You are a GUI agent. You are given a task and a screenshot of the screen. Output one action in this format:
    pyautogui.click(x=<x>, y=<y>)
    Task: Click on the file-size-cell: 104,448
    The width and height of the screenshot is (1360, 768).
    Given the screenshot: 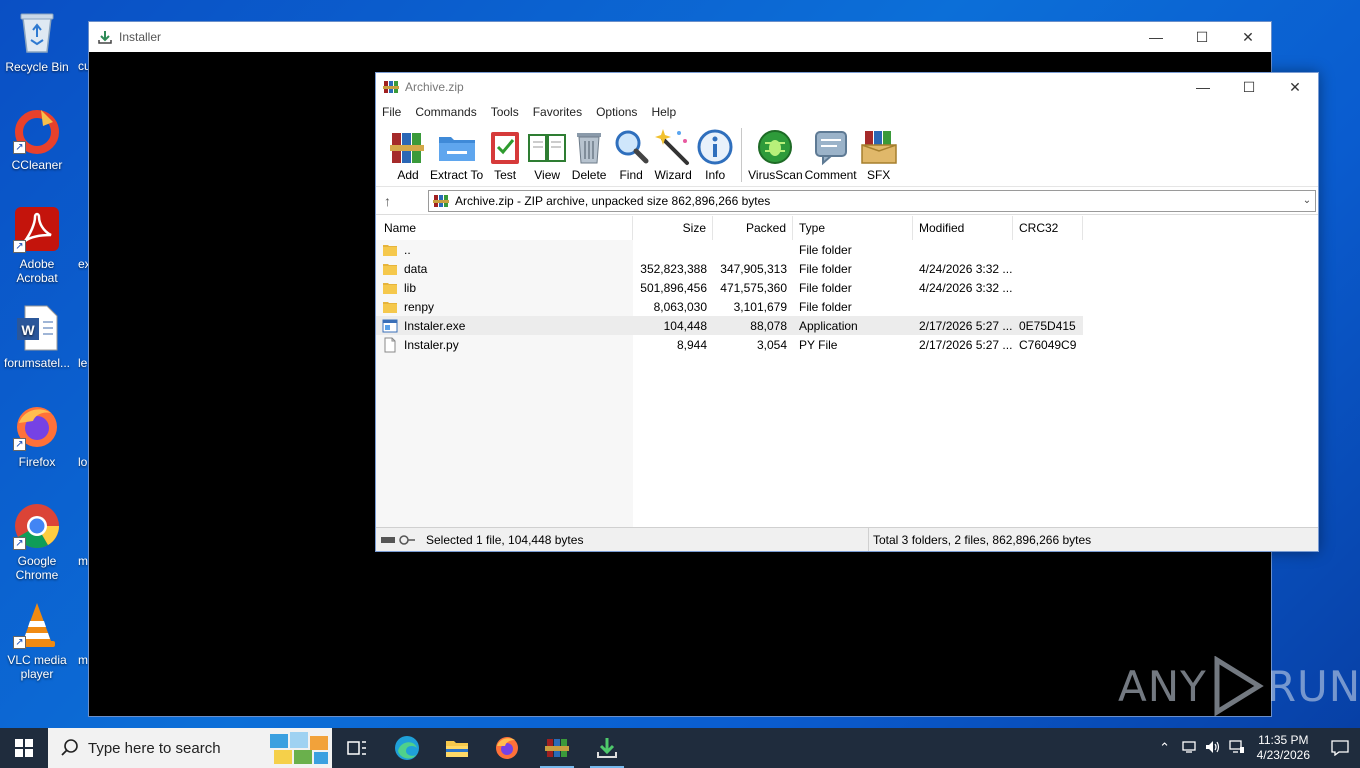 What is the action you would take?
    pyautogui.click(x=685, y=325)
    